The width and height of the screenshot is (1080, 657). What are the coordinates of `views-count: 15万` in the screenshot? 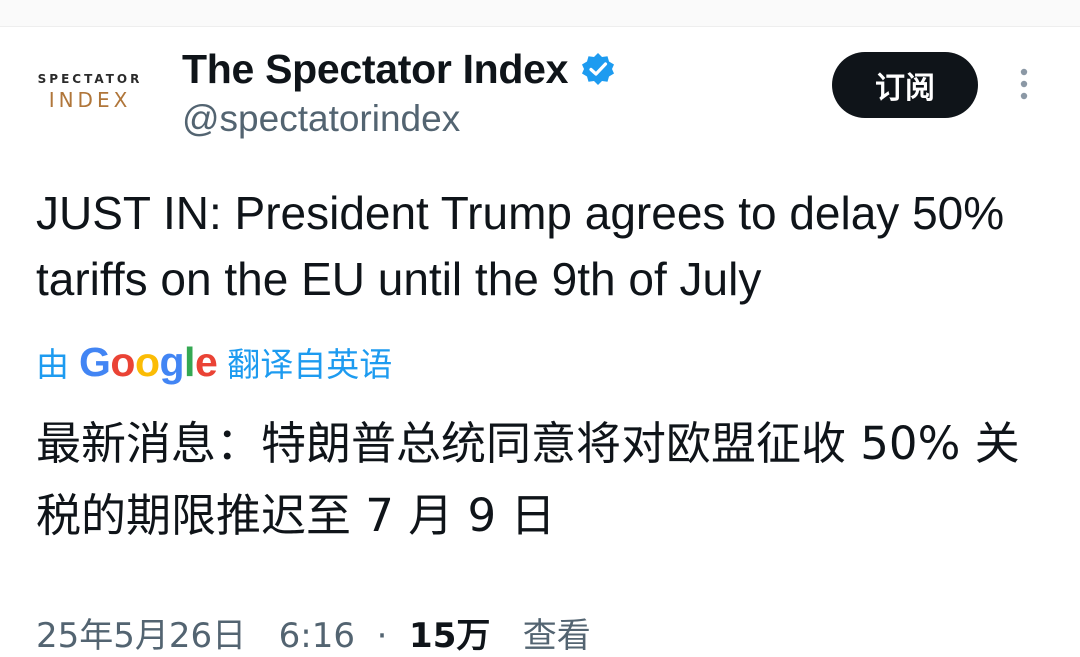 It's located at (450, 636).